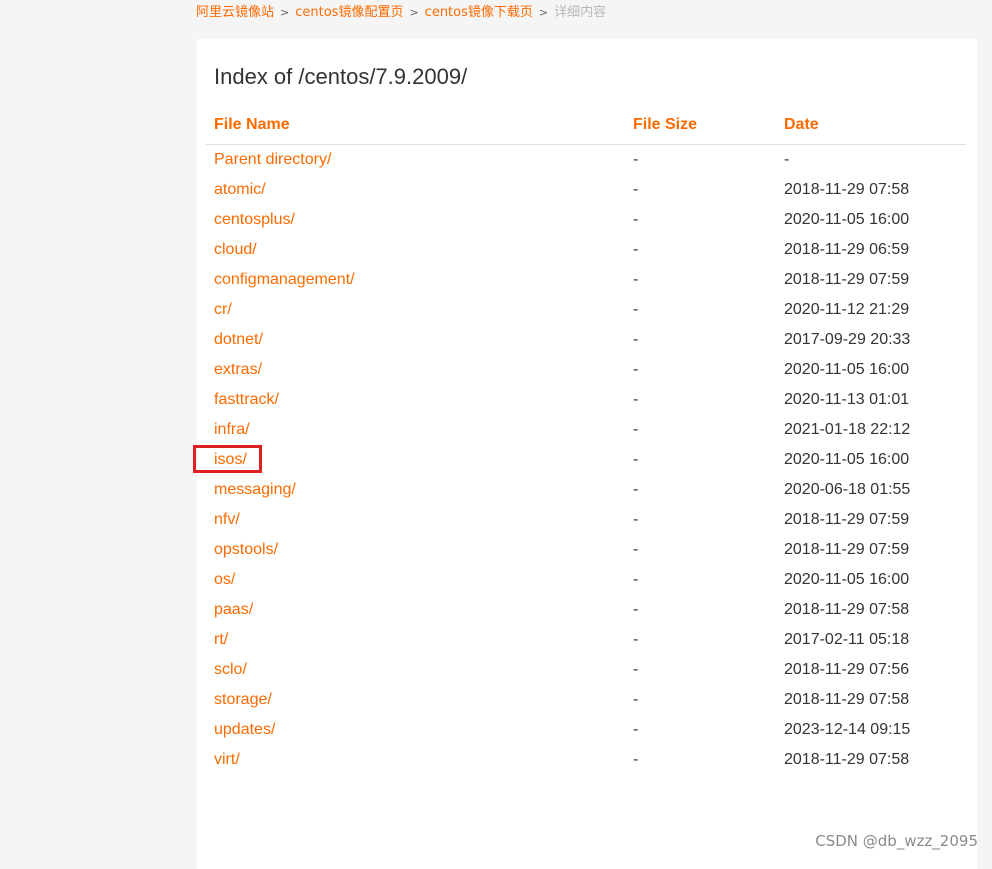  Describe the element at coordinates (587, 370) in the screenshot. I see `table-row: extras/ - 2020-11-05 16:00` at that location.